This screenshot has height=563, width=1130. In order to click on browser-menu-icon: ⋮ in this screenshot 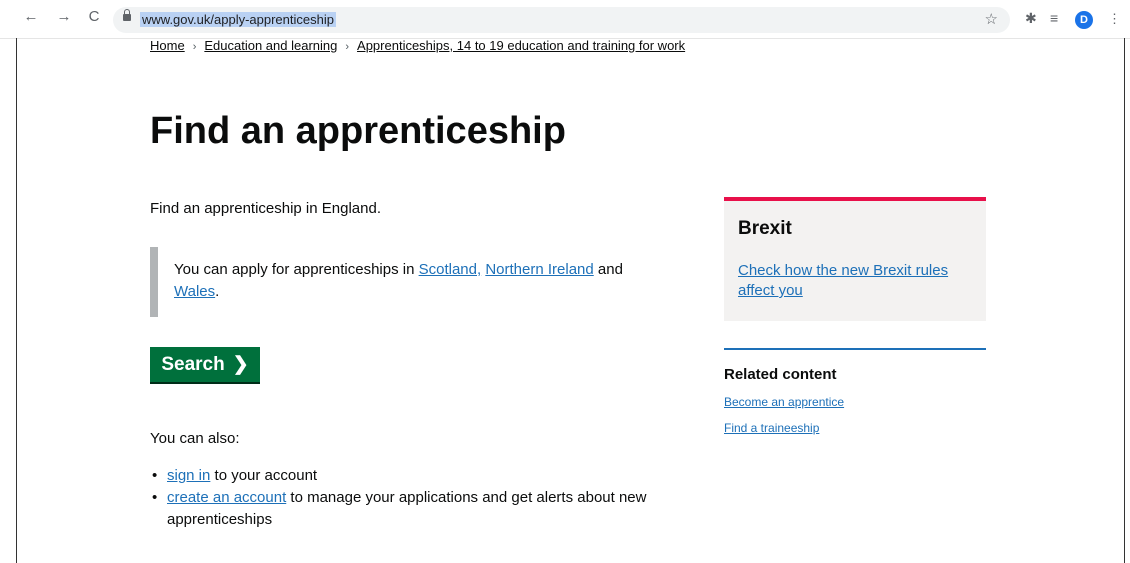, I will do `click(1114, 19)`.